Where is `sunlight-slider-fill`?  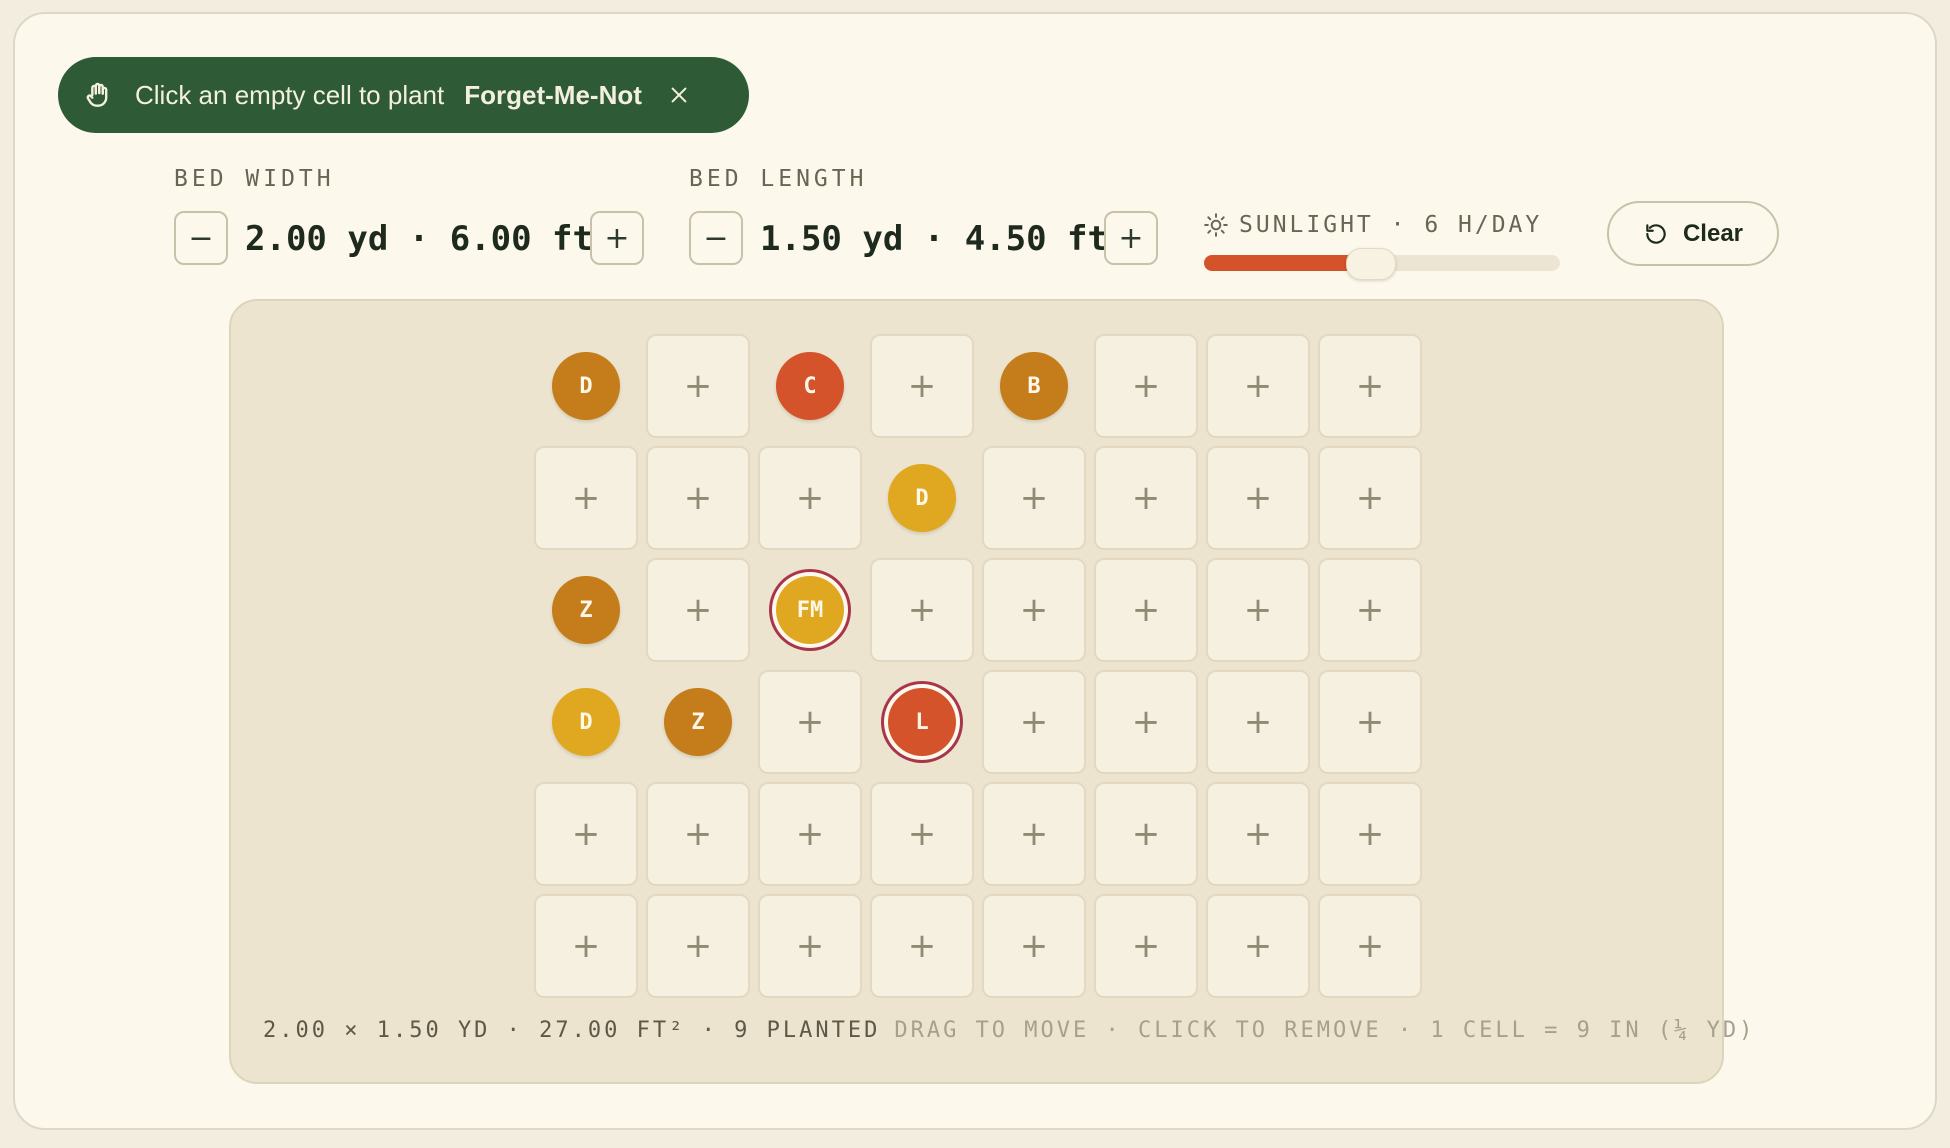
sunlight-slider-fill is located at coordinates (1287, 263).